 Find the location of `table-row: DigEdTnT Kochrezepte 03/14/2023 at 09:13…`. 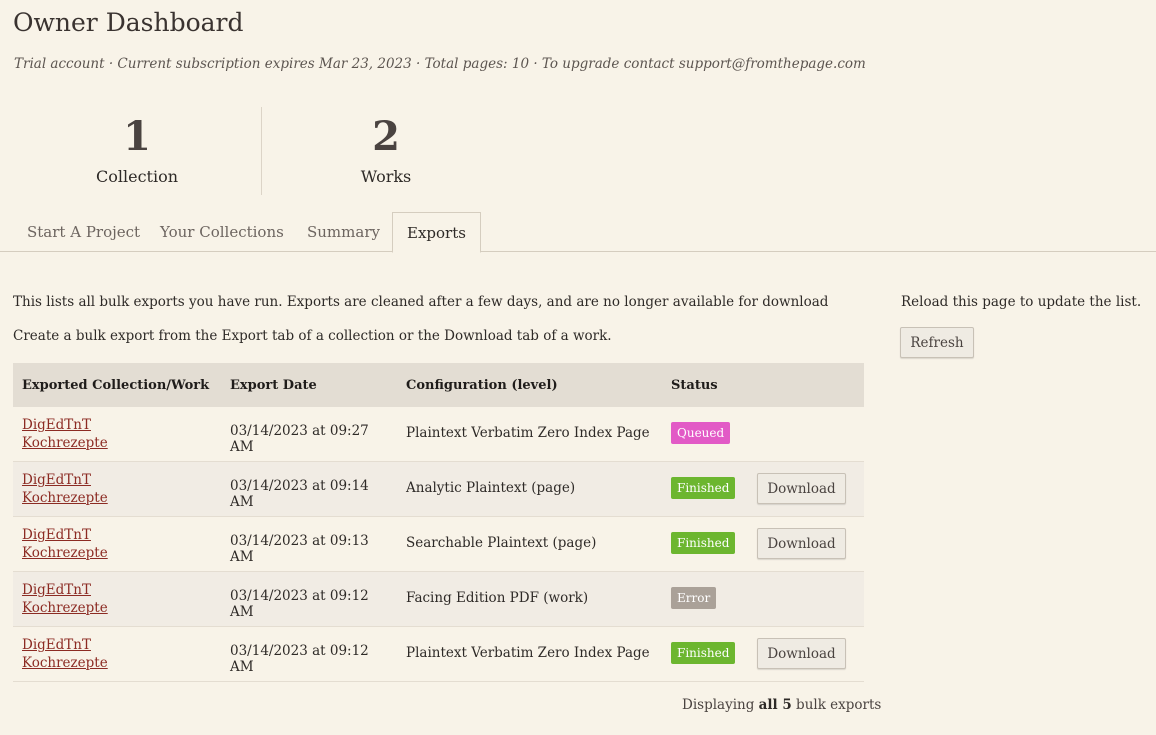

table-row: DigEdTnT Kochrezepte 03/14/2023 at 09:13… is located at coordinates (438, 544).